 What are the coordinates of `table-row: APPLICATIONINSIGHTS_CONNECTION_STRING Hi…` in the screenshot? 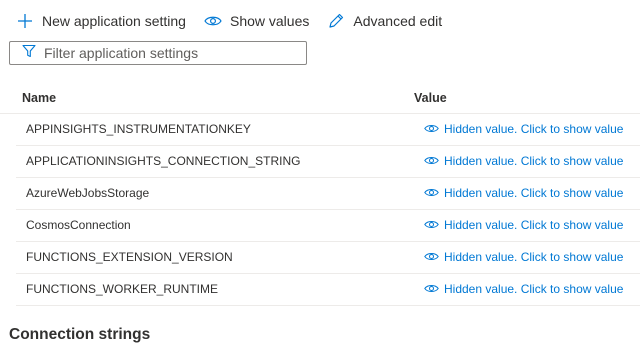 It's located at (328, 162).